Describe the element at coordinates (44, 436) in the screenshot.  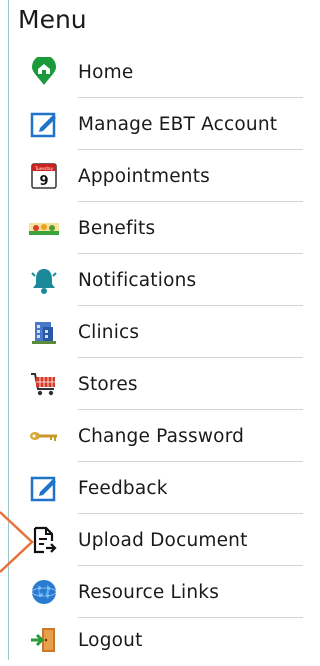
I see `key-icon` at that location.